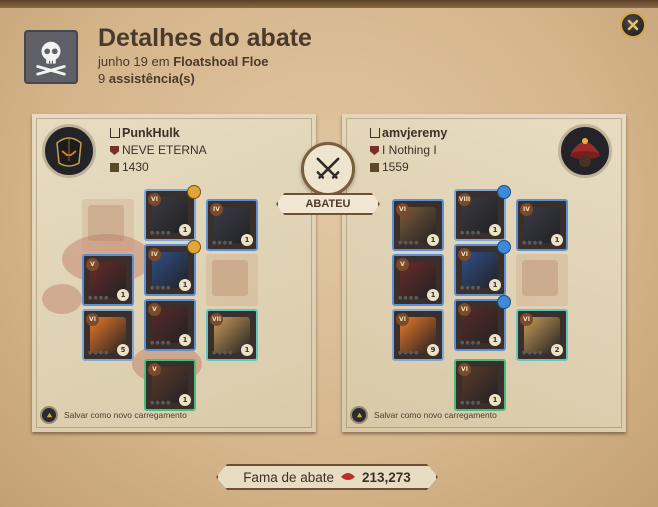  Describe the element at coordinates (557, 350) in the screenshot. I see `item-quantity: 2` at that location.